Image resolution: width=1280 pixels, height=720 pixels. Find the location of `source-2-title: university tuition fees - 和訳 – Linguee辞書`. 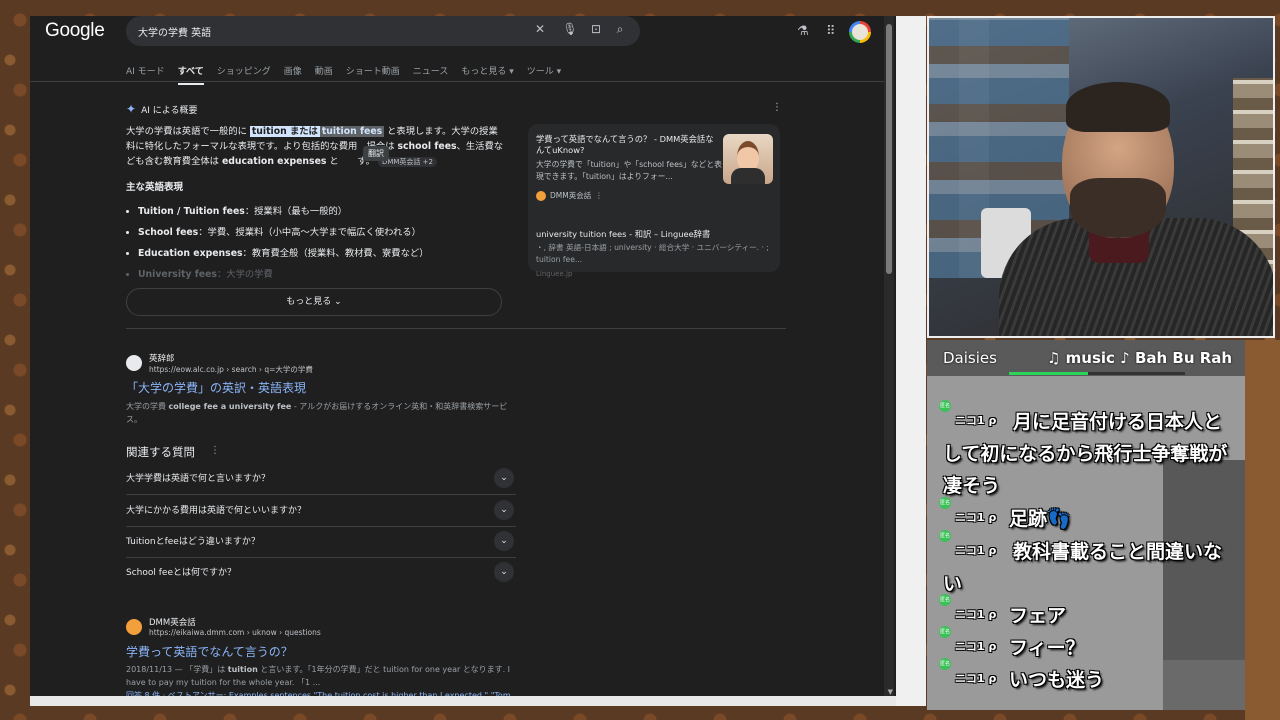

source-2-title: university tuition fees - 和訳 – Linguee辞書 is located at coordinates (623, 234).